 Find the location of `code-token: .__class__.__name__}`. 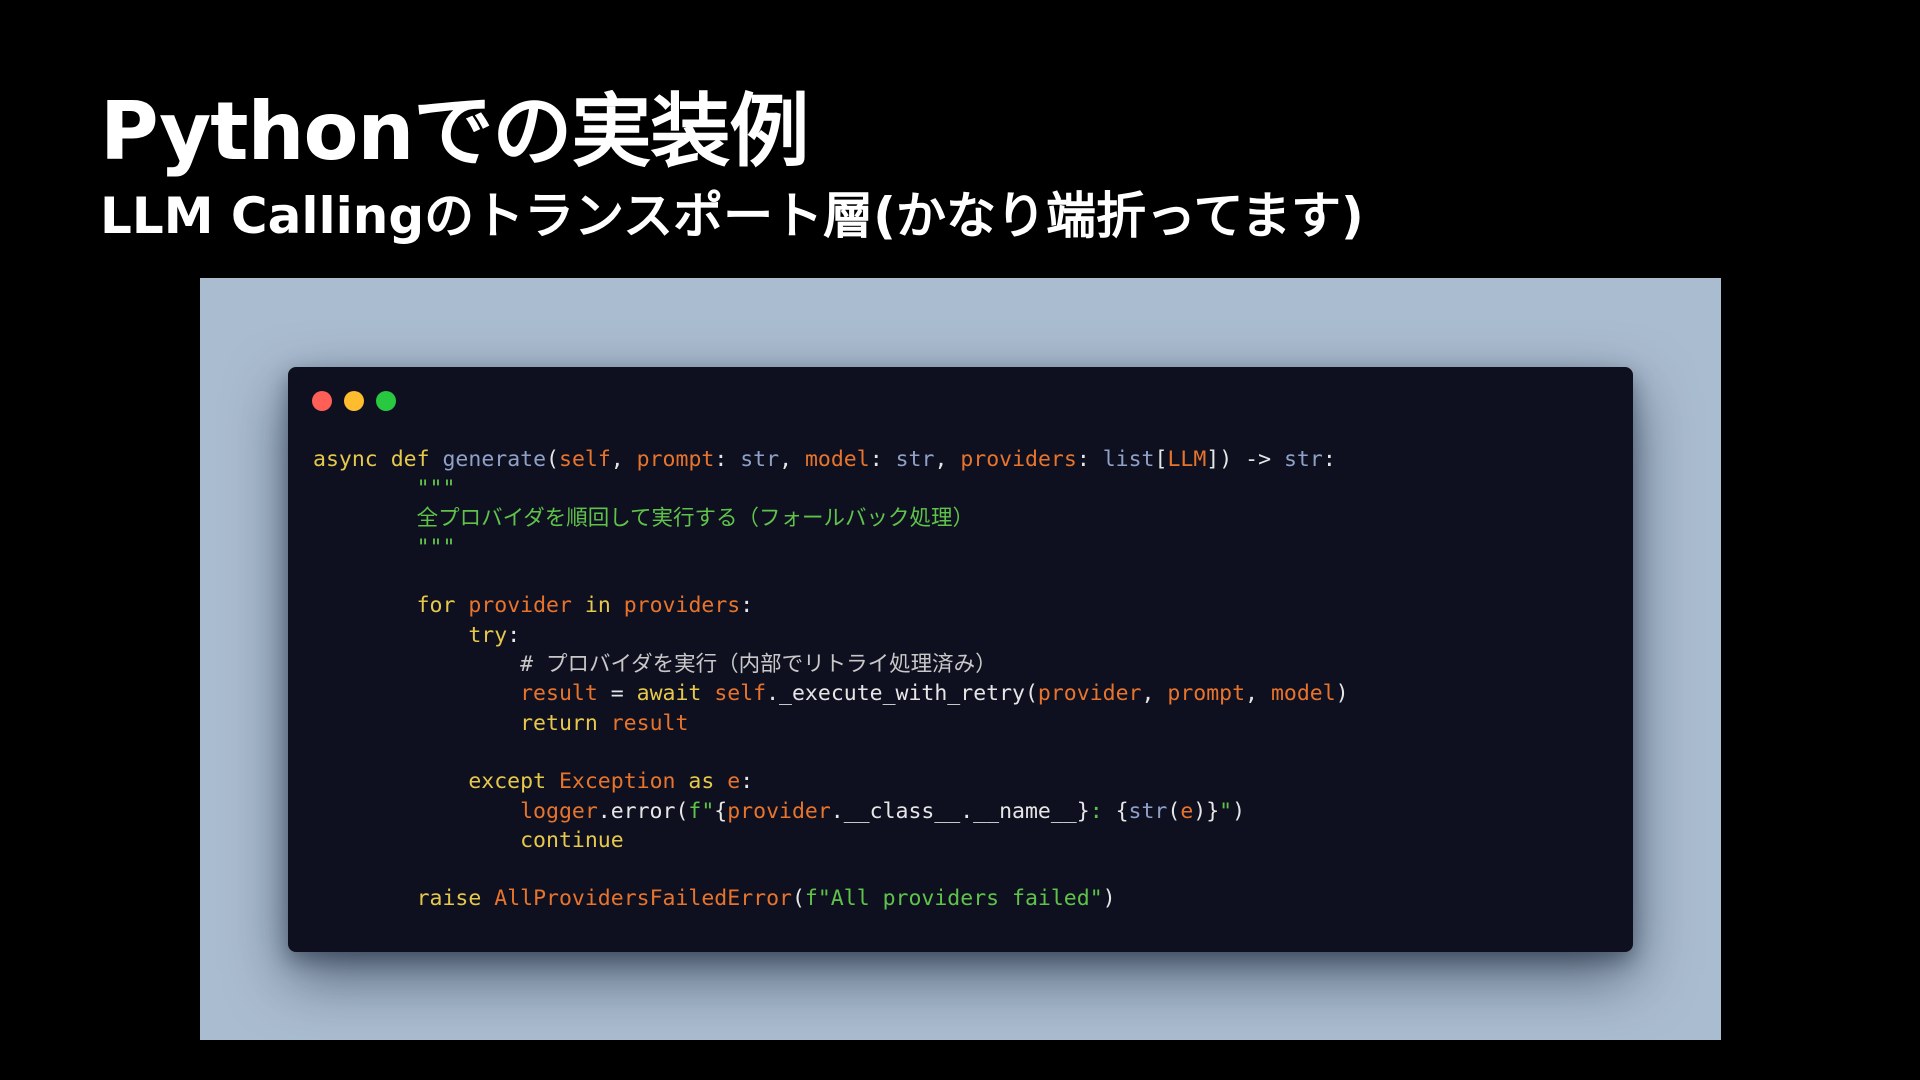

code-token: .__class__.__name__} is located at coordinates (960, 811).